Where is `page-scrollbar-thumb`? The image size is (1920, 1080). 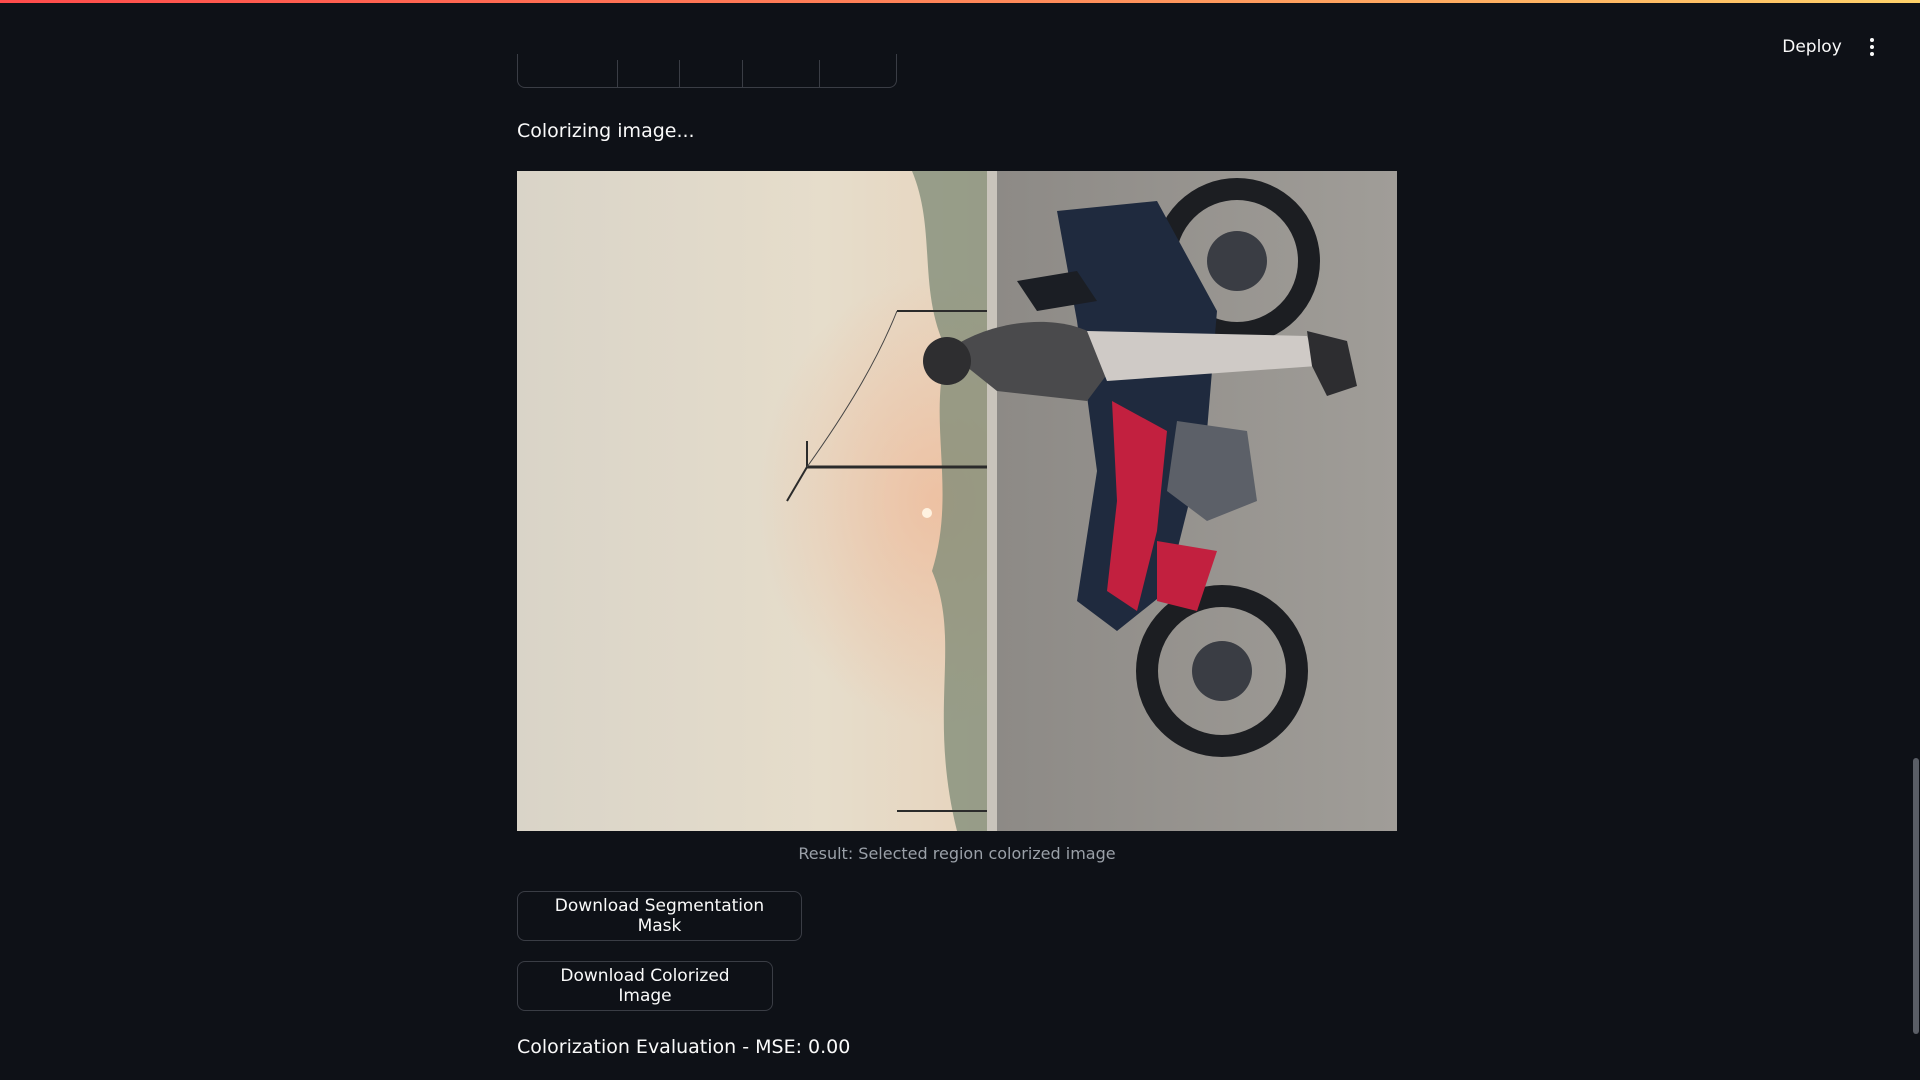
page-scrollbar-thumb is located at coordinates (1916, 896).